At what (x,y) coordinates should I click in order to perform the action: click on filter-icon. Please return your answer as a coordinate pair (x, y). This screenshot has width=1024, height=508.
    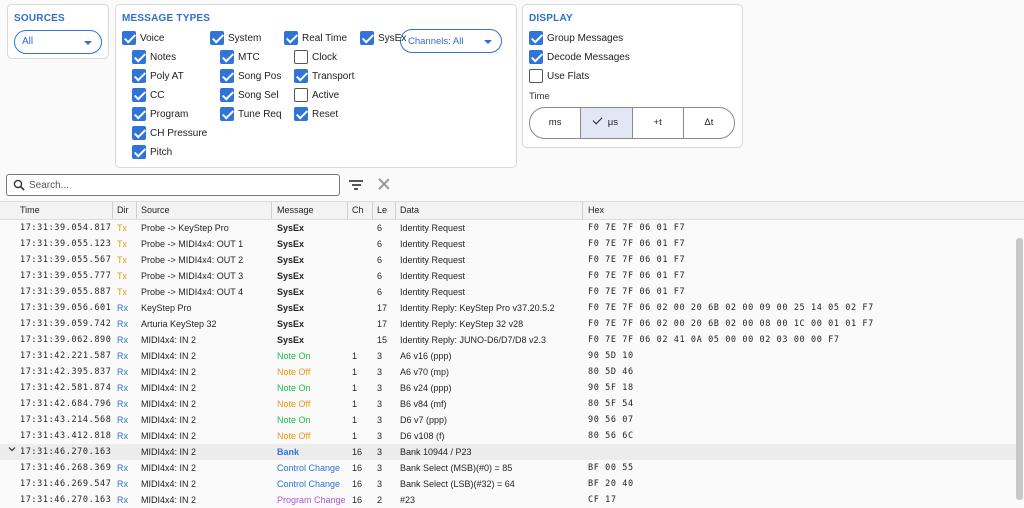
    Looking at the image, I should click on (356, 185).